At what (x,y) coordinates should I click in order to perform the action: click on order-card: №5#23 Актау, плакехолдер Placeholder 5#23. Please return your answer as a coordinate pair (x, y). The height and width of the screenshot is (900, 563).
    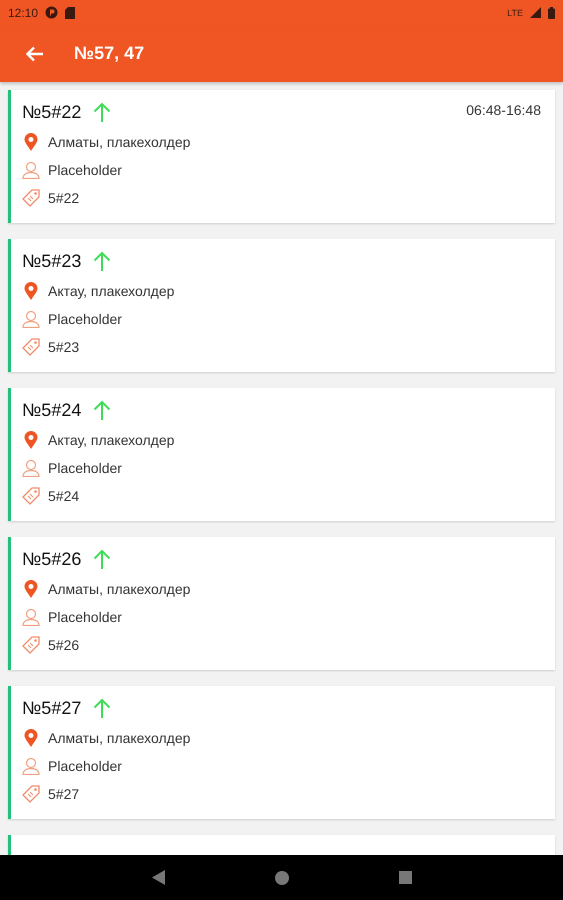
    Looking at the image, I should click on (281, 305).